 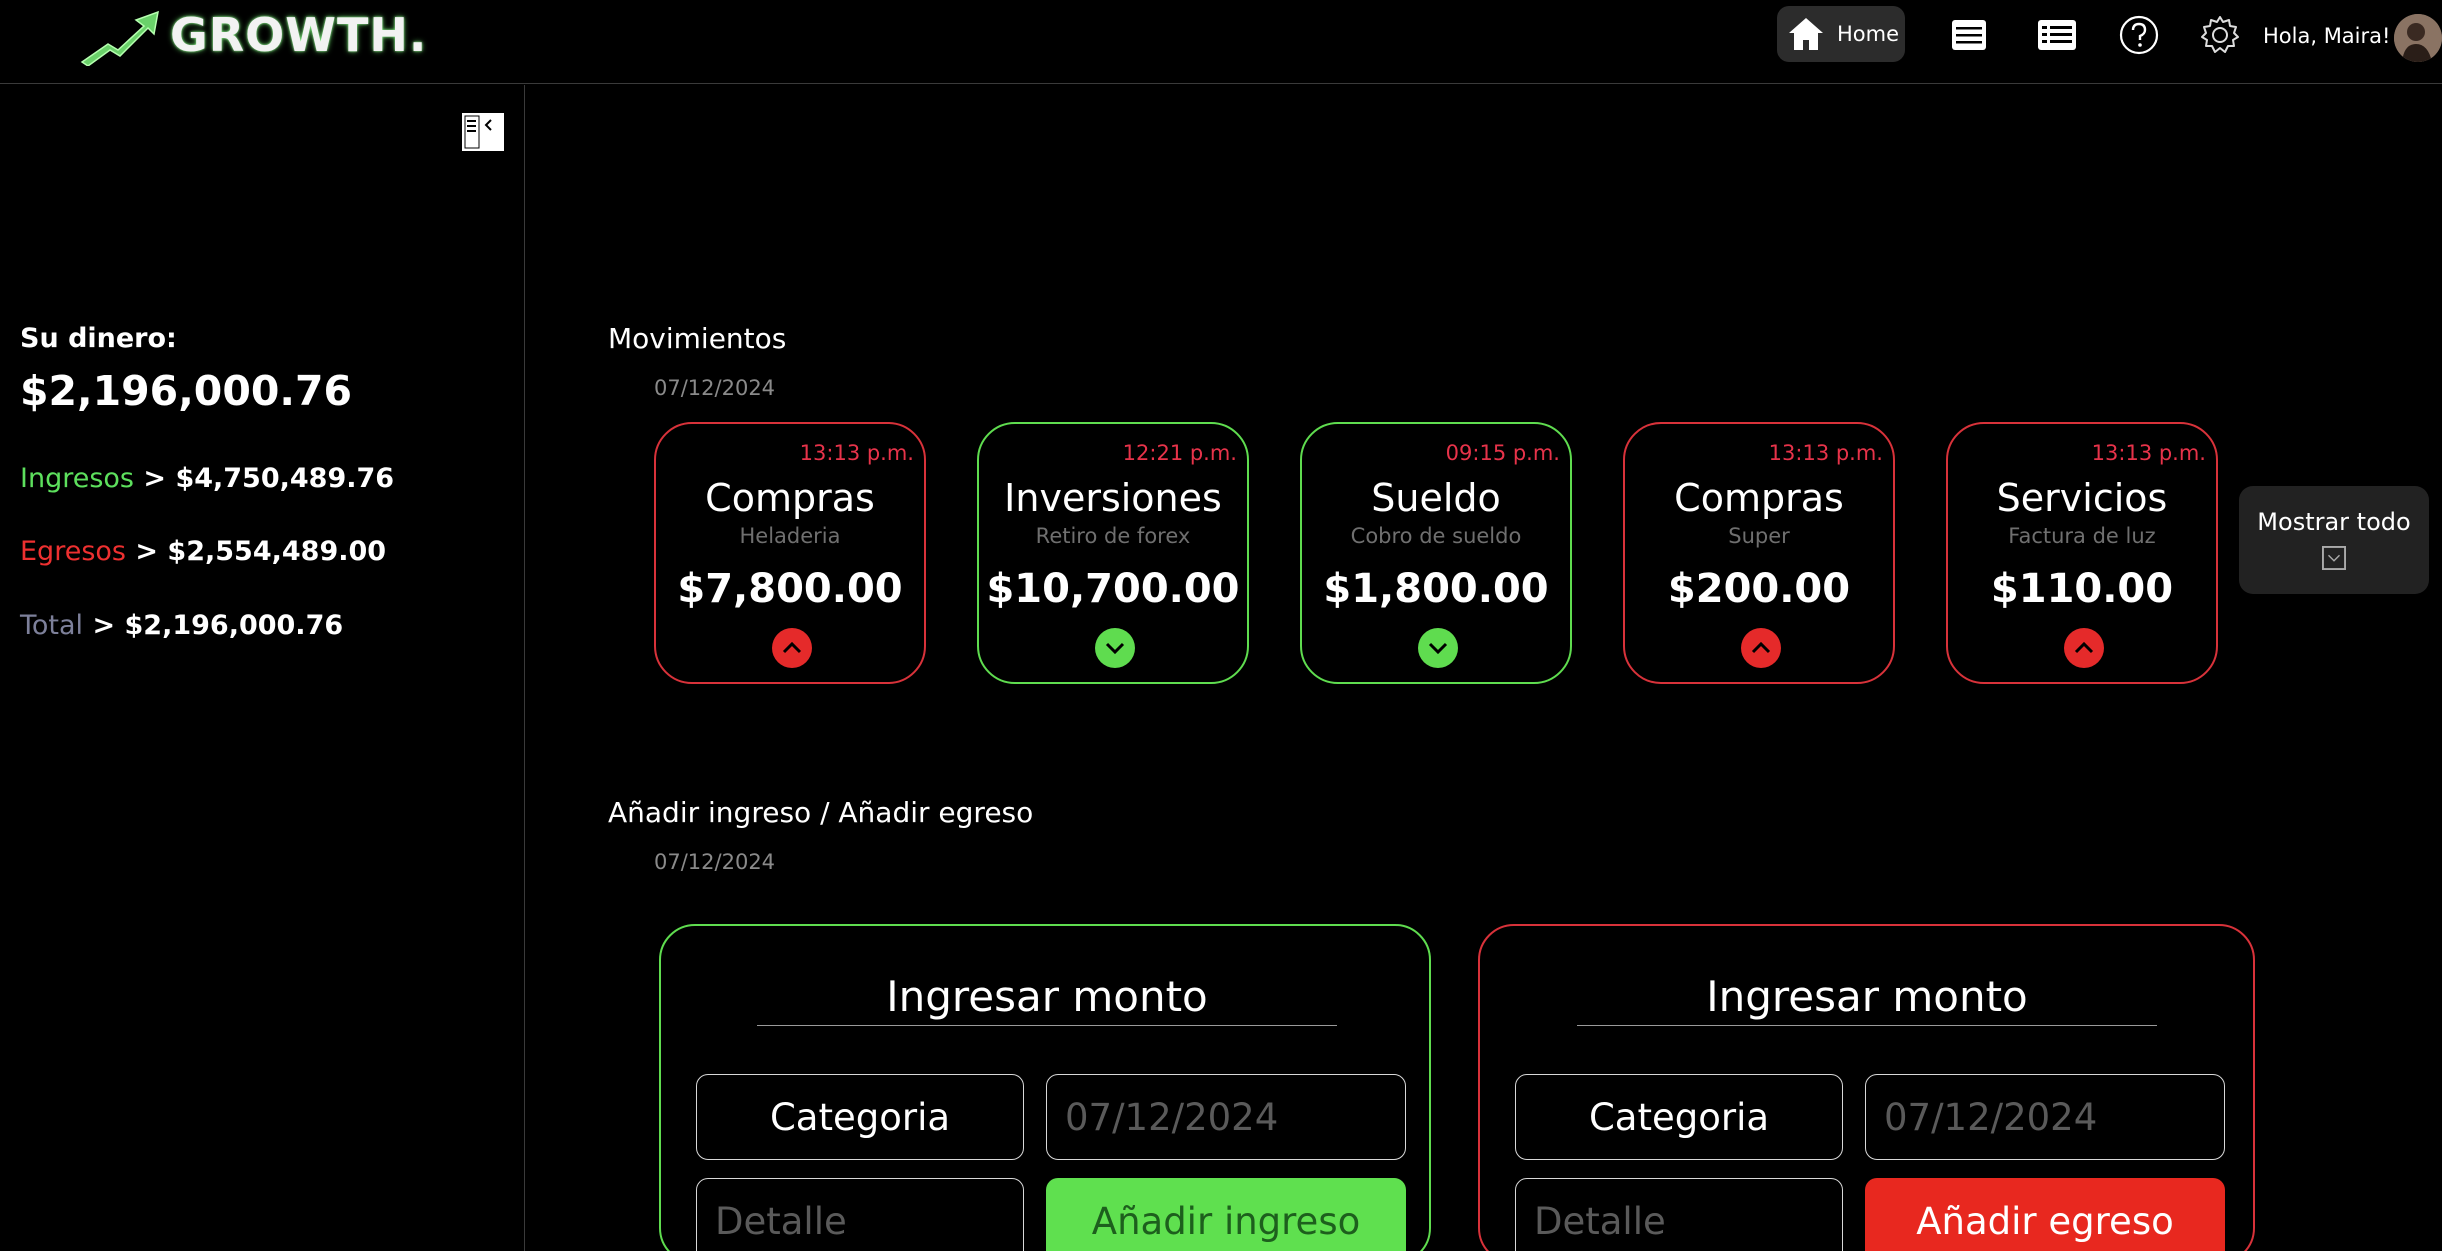 What do you see at coordinates (2334, 522) in the screenshot?
I see `show-all-label: Mostrar todo` at bounding box center [2334, 522].